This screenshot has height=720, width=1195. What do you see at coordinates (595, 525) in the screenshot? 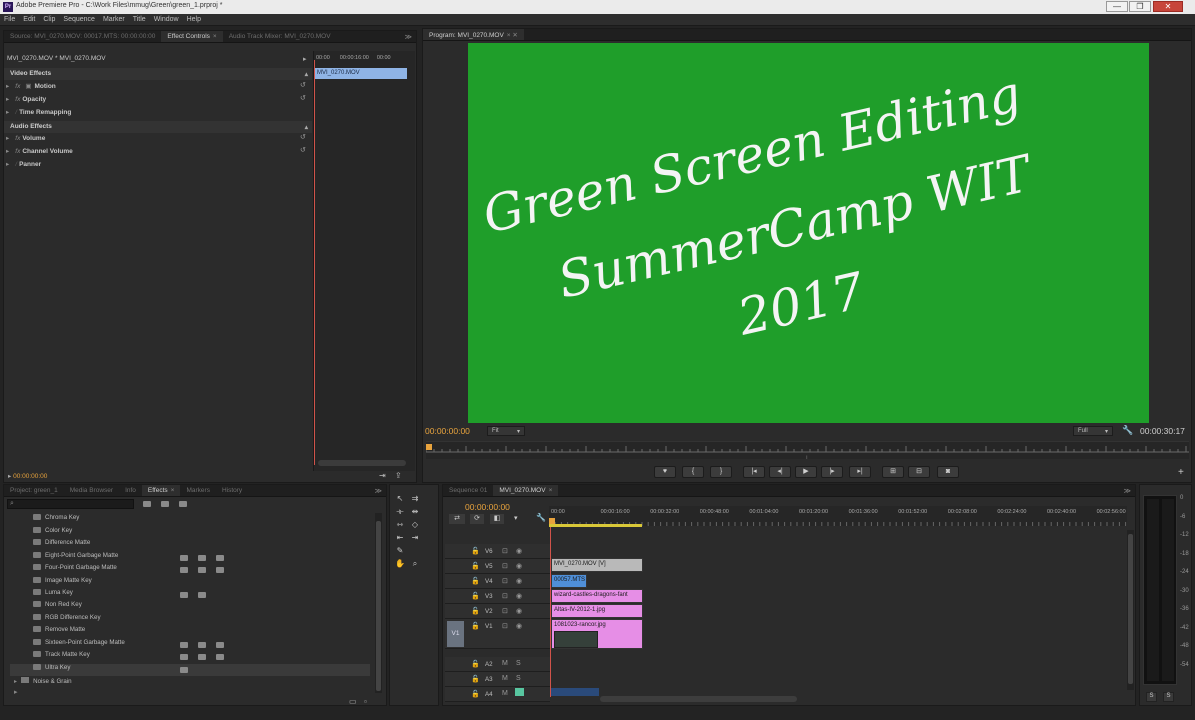
I see `work-area-bar` at bounding box center [595, 525].